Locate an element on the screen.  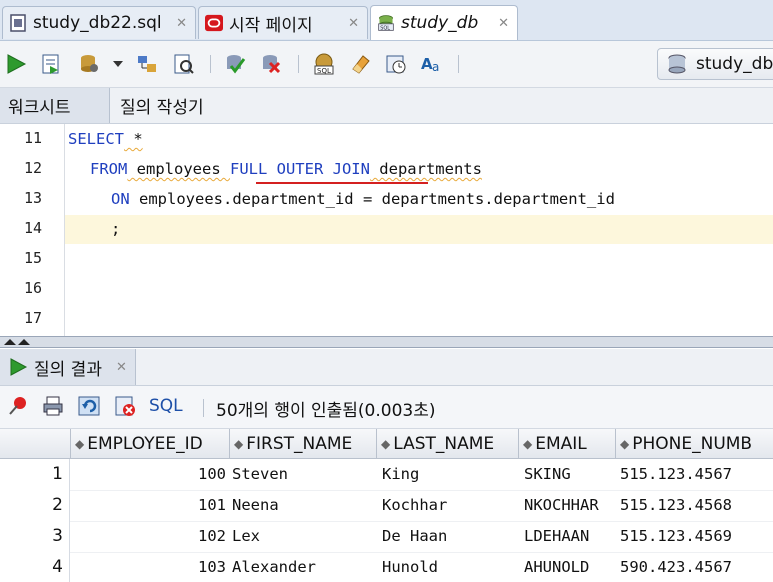
tab-query-builder: 질의 작성기 is located at coordinates (162, 105).